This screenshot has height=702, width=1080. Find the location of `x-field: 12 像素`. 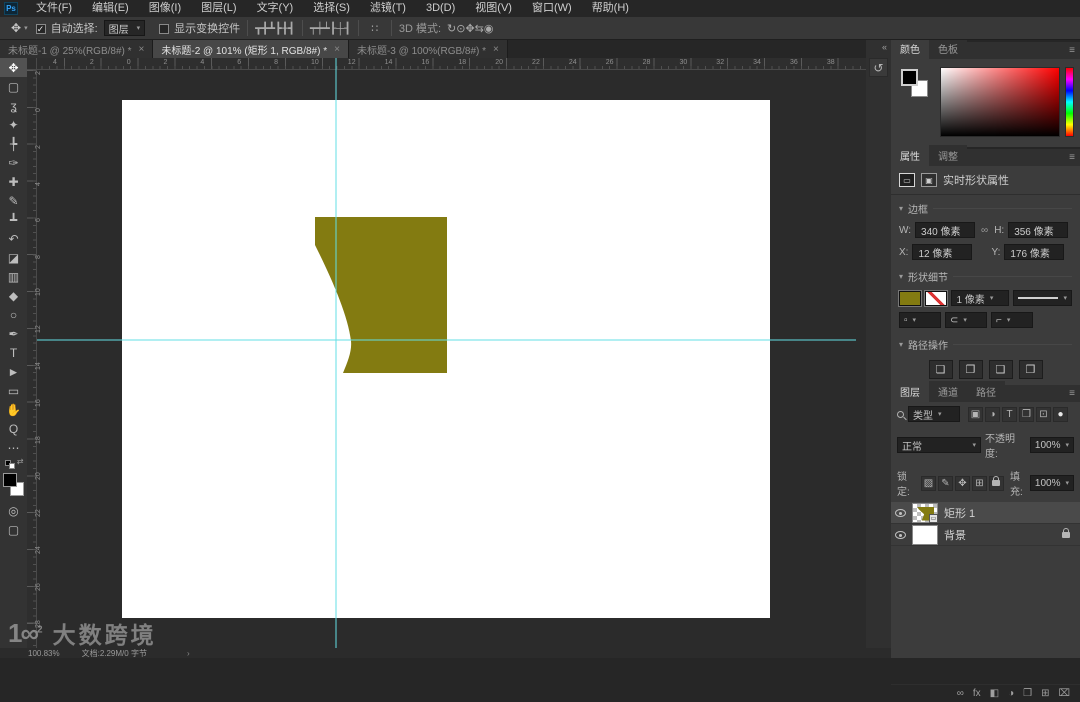

x-field: 12 像素 is located at coordinates (942, 252).